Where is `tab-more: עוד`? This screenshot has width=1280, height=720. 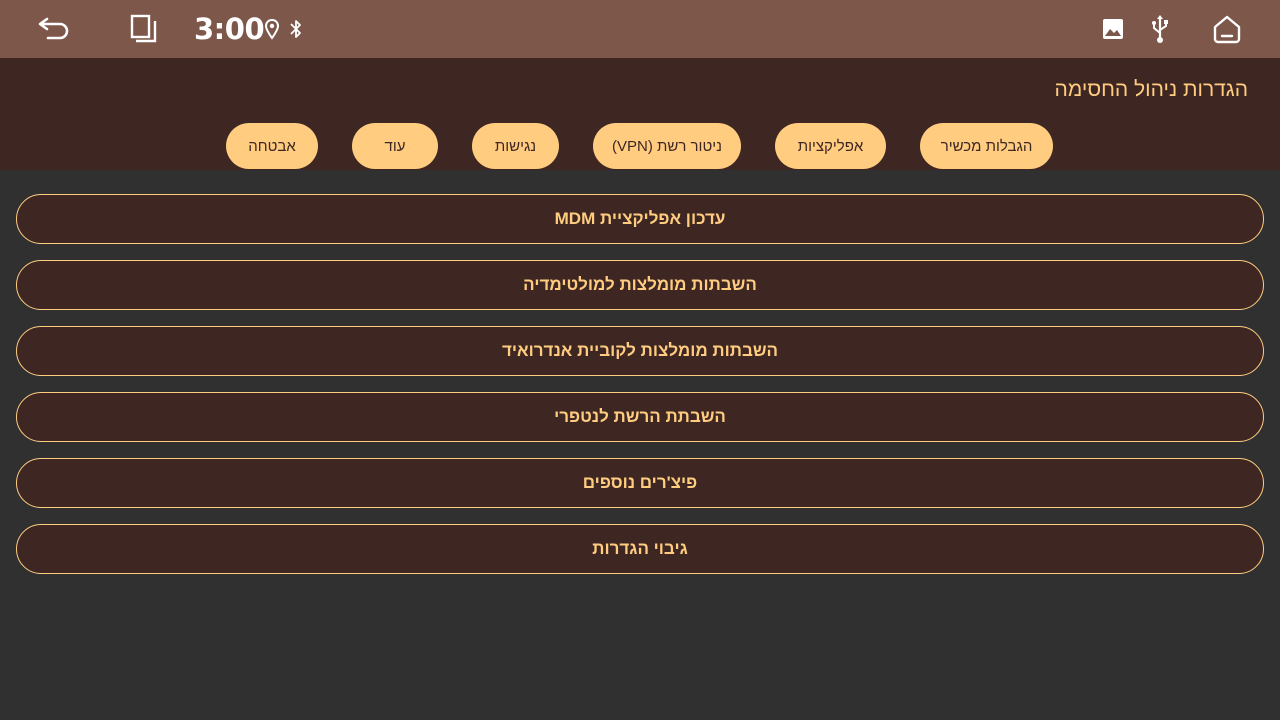
tab-more: עוד is located at coordinates (395, 146).